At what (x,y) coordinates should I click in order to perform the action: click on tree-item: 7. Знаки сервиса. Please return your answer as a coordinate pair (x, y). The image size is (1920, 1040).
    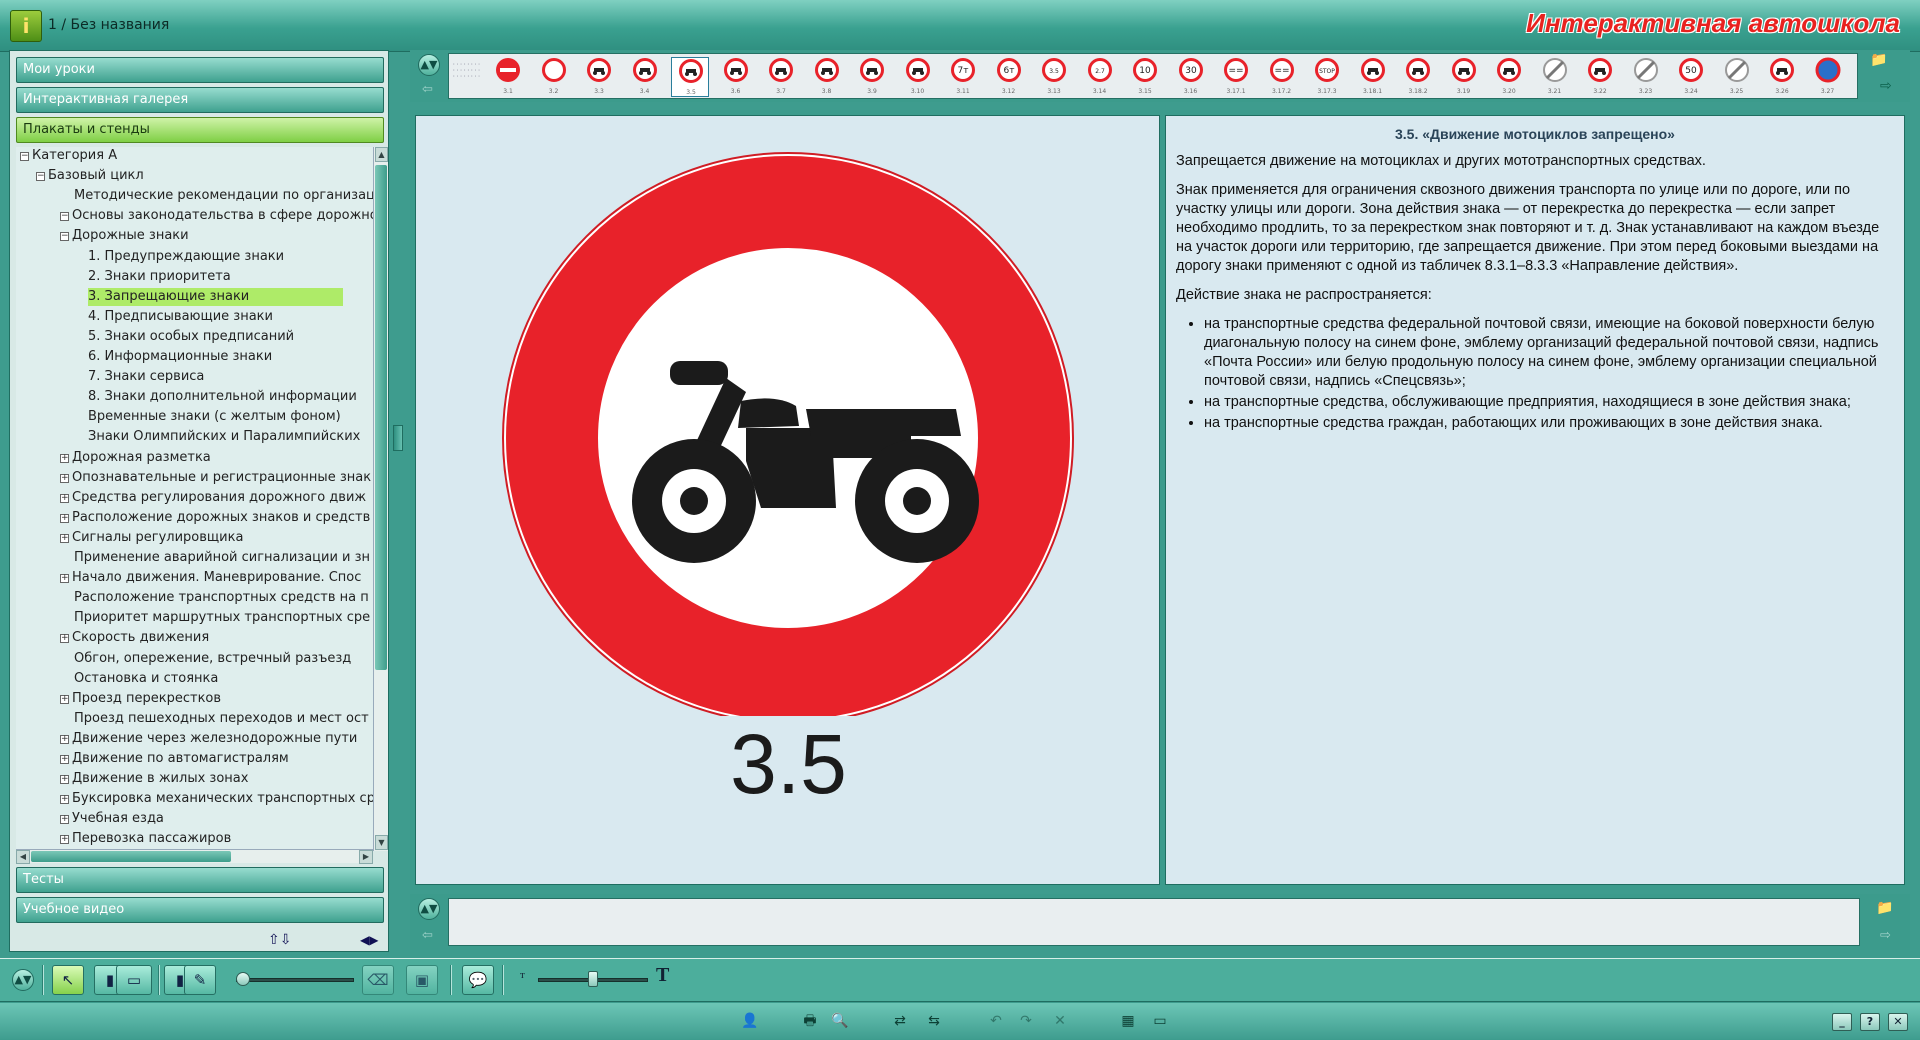
    Looking at the image, I should click on (146, 377).